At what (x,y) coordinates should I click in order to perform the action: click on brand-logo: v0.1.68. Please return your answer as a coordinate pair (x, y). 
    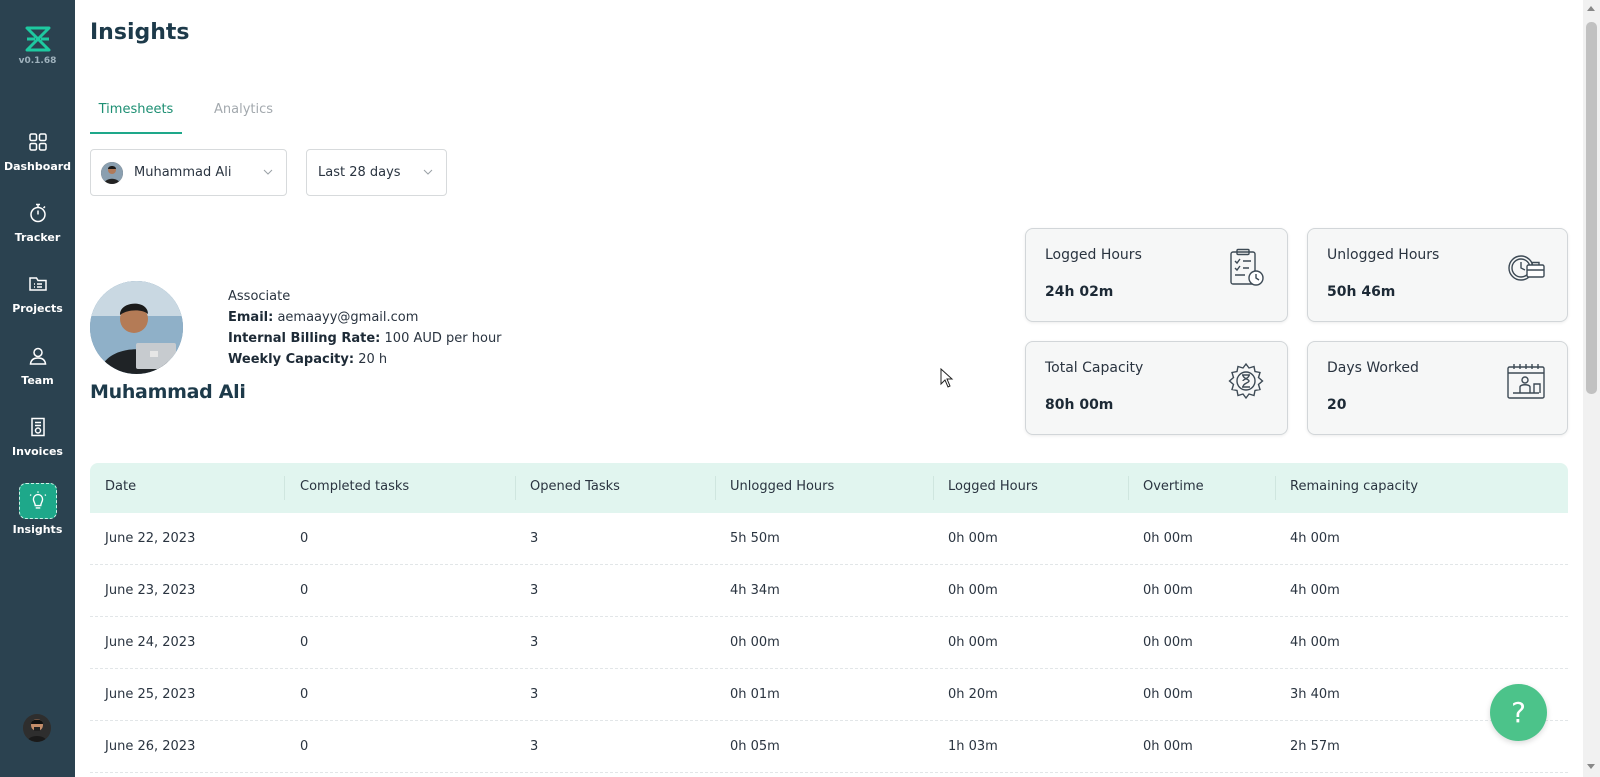
    Looking at the image, I should click on (37, 45).